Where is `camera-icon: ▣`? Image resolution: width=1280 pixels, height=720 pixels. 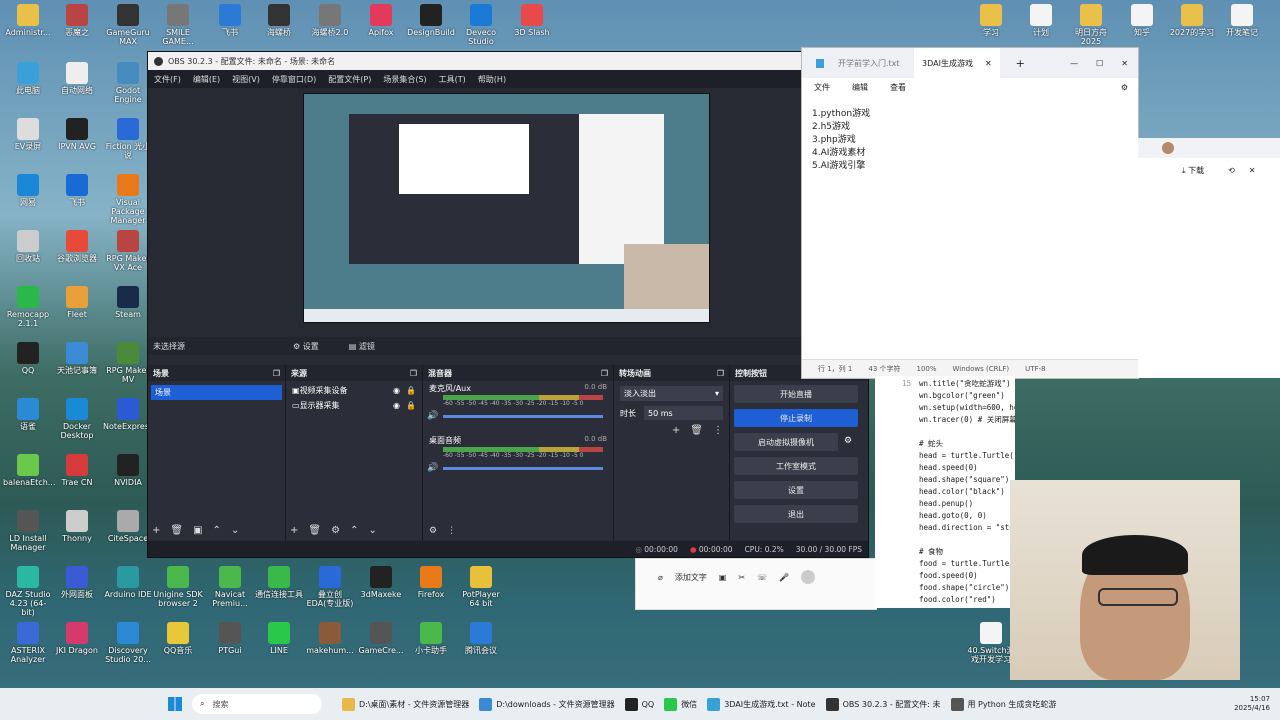
camera-icon: ▣ is located at coordinates (723, 577).